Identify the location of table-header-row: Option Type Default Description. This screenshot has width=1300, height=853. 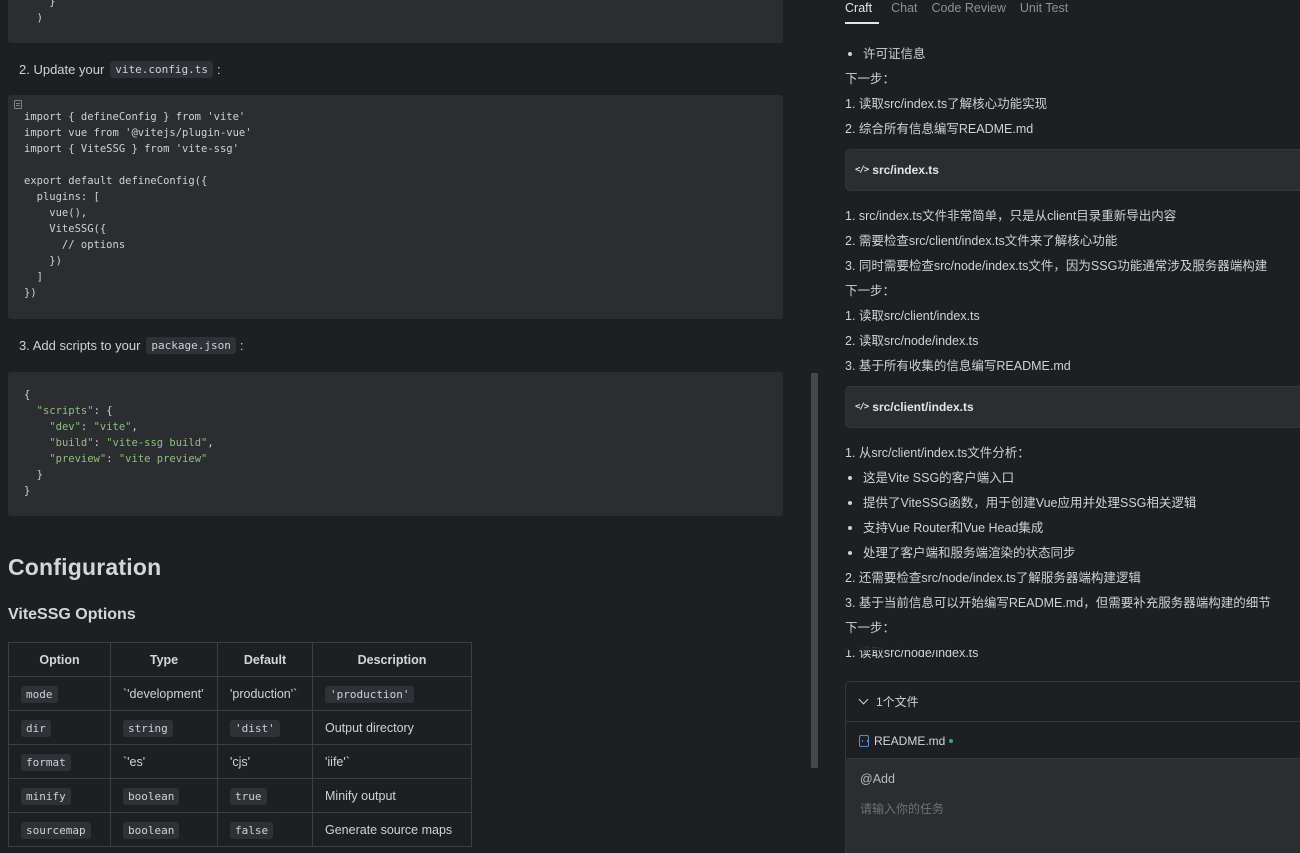
(240, 659).